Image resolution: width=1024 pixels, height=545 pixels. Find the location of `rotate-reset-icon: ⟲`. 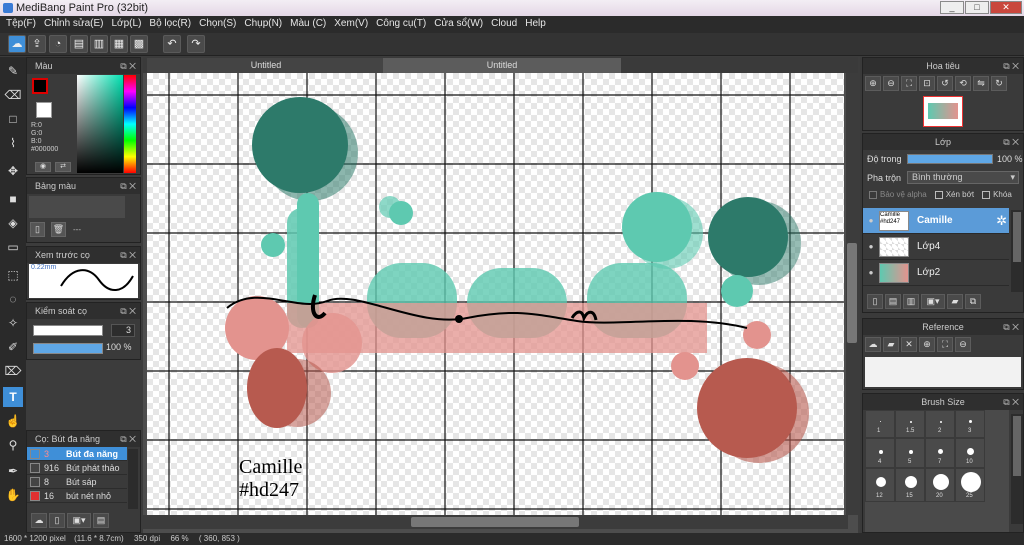

rotate-reset-icon: ⟲ is located at coordinates (963, 83).